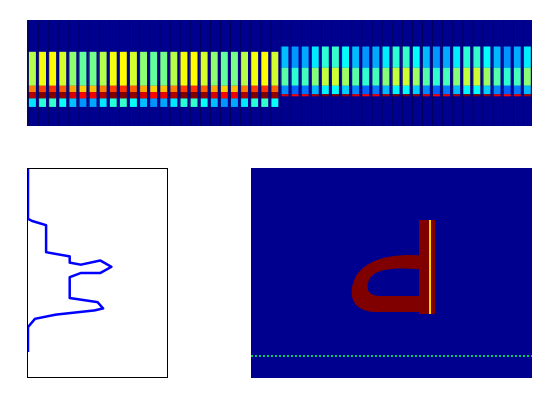 The height and width of the screenshot is (420, 560). I want to click on intensity-profile-plot, so click(97, 273).